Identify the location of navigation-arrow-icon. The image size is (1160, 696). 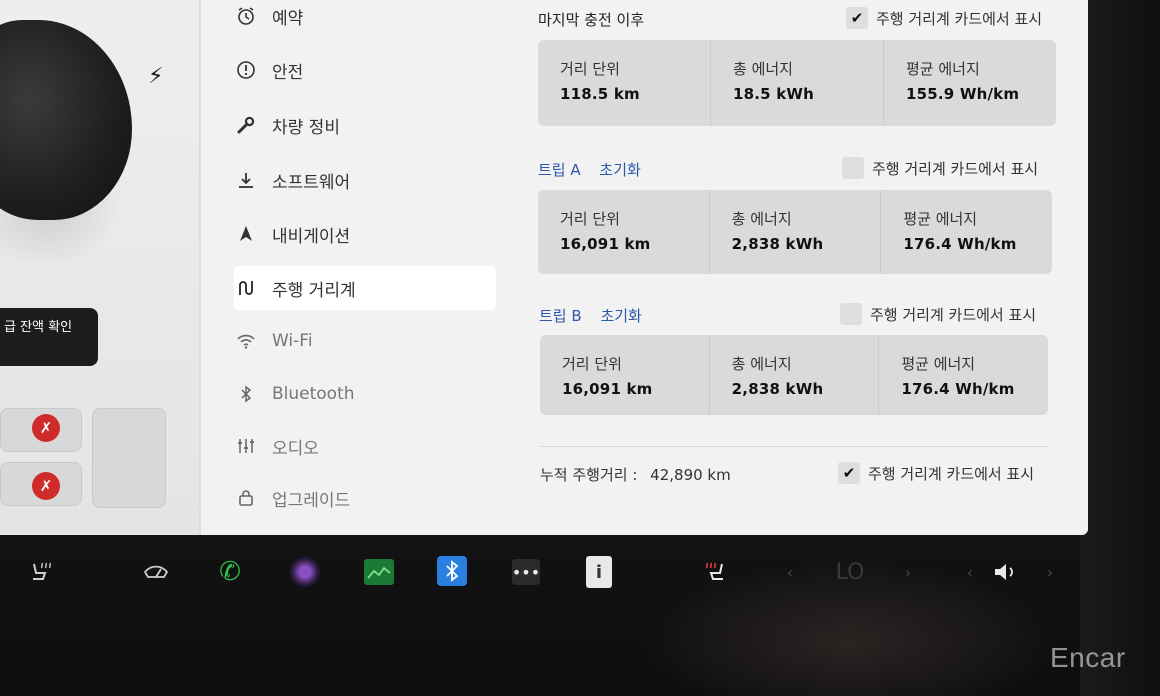
(246, 234).